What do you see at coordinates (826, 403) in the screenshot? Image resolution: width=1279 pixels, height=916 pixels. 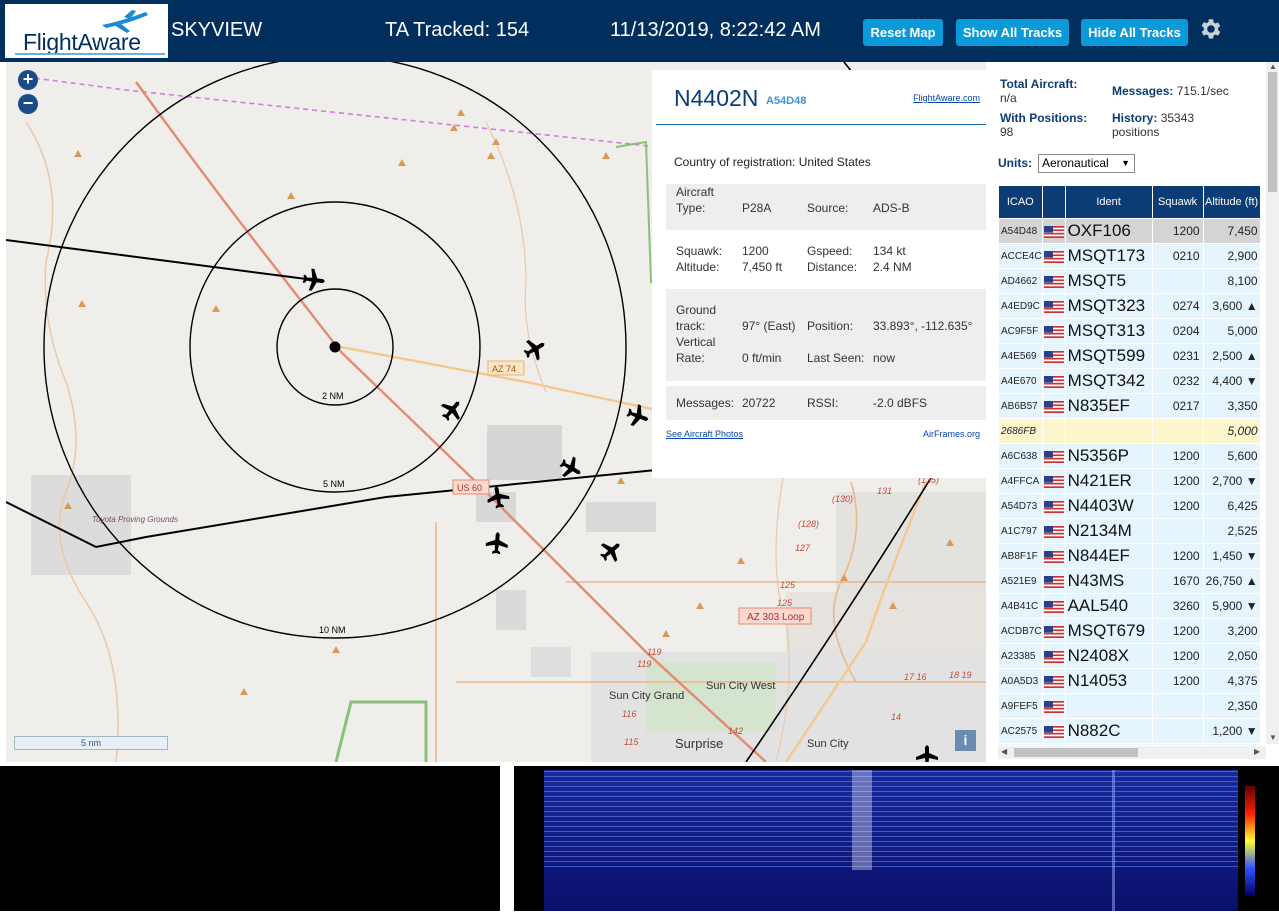 I see `messages-section: Messages: 20722 RSSI: -2.0 dBFS` at bounding box center [826, 403].